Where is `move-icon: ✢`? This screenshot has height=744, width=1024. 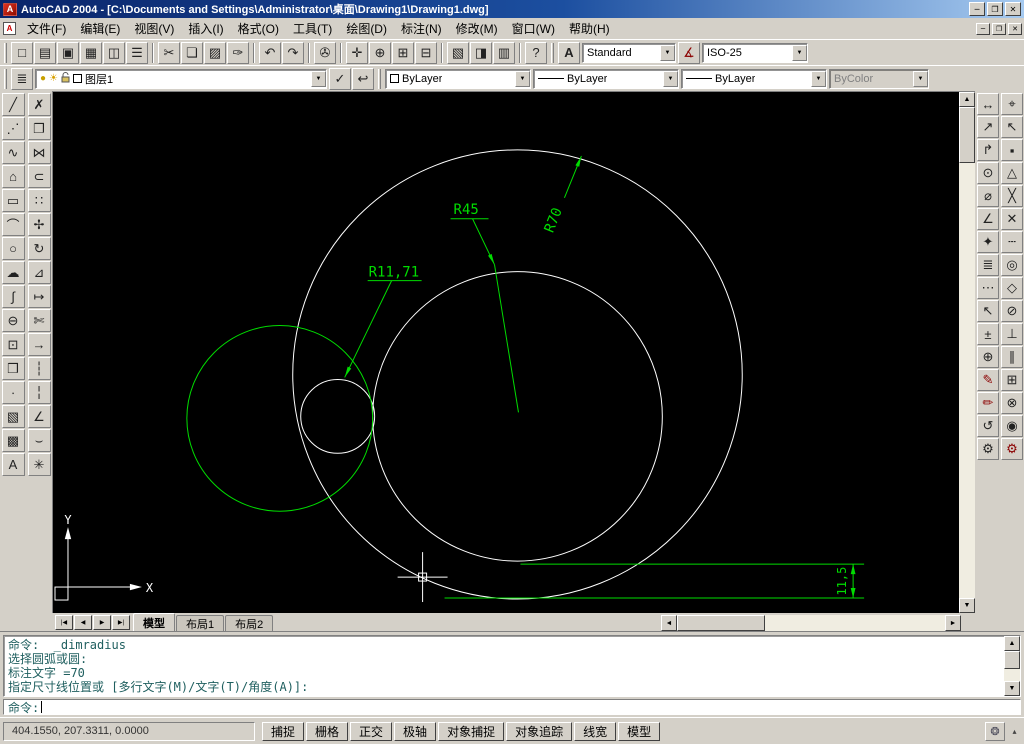 move-icon: ✢ is located at coordinates (39, 224).